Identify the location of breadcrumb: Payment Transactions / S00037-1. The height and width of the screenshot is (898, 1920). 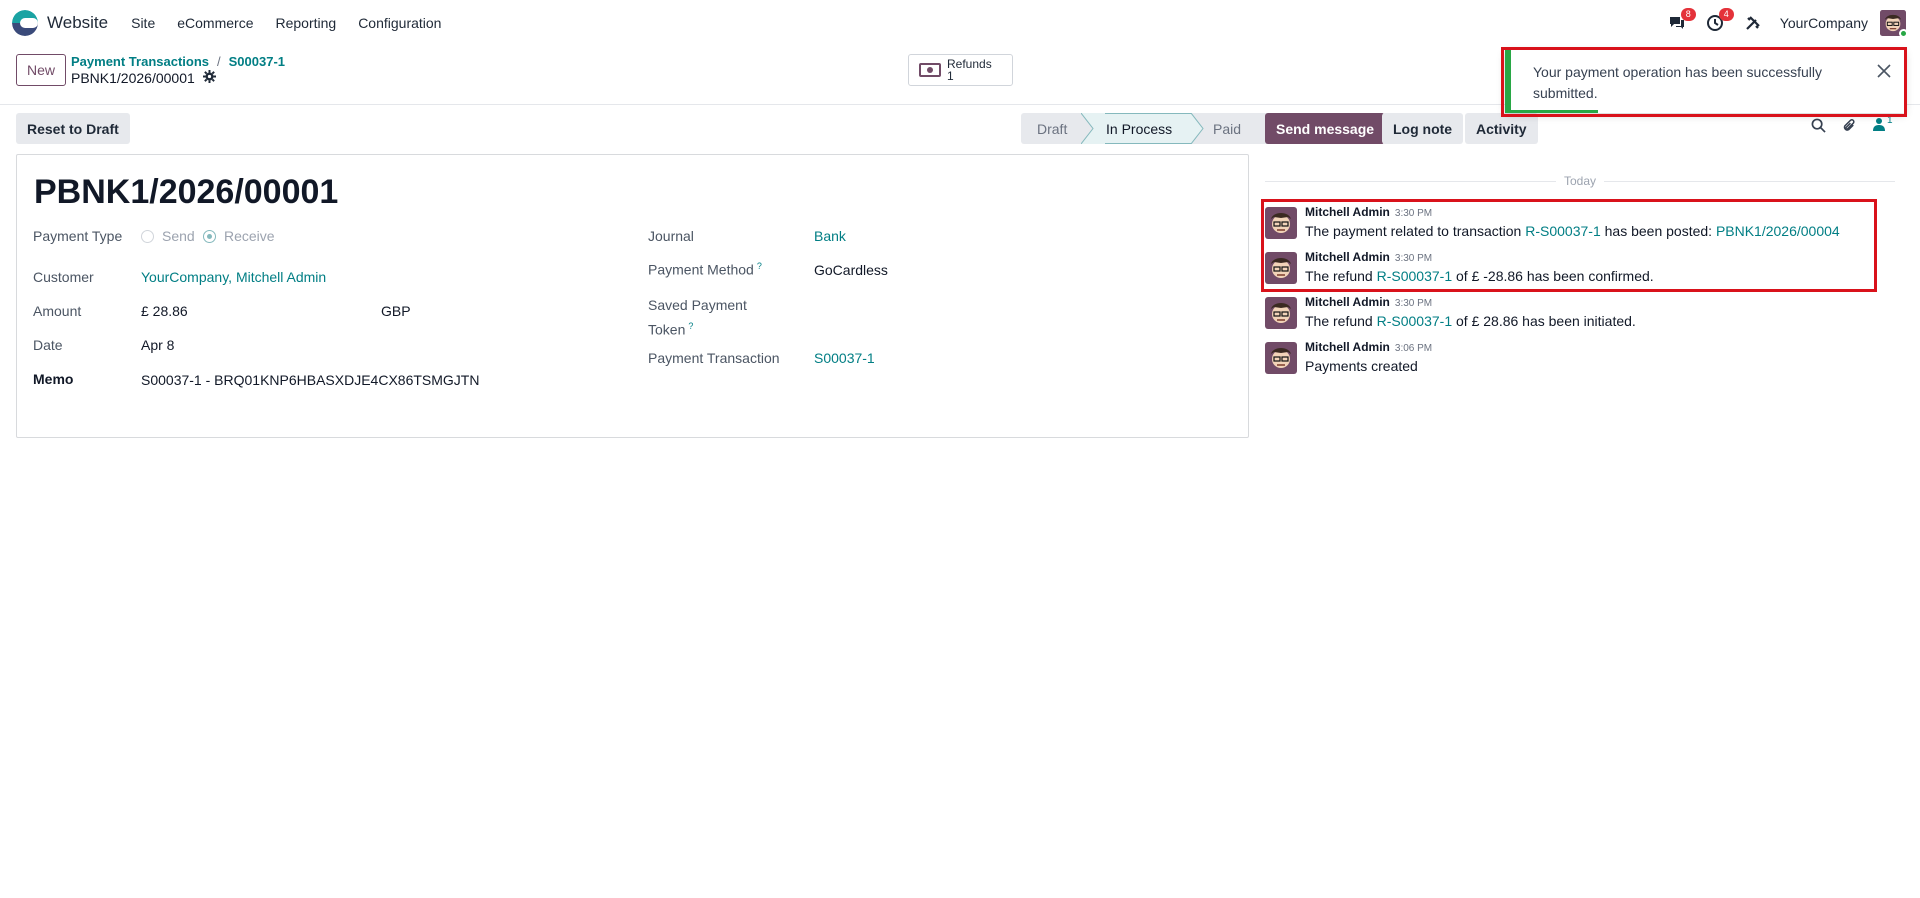
(178, 61).